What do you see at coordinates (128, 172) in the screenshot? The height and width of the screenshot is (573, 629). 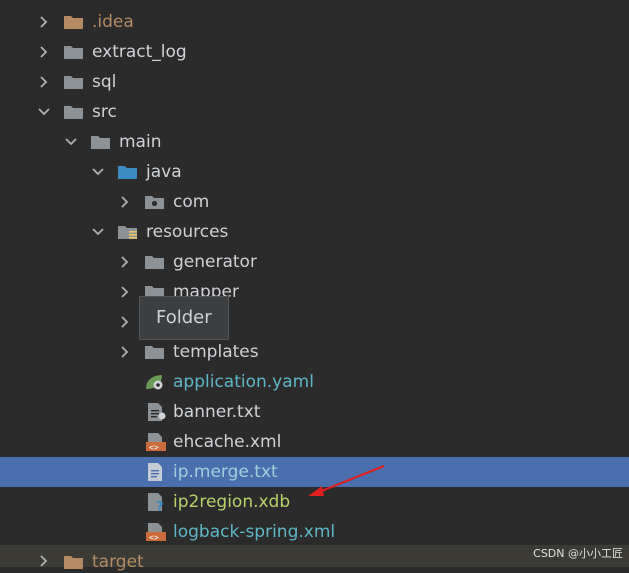 I see `source-folder-icon` at bounding box center [128, 172].